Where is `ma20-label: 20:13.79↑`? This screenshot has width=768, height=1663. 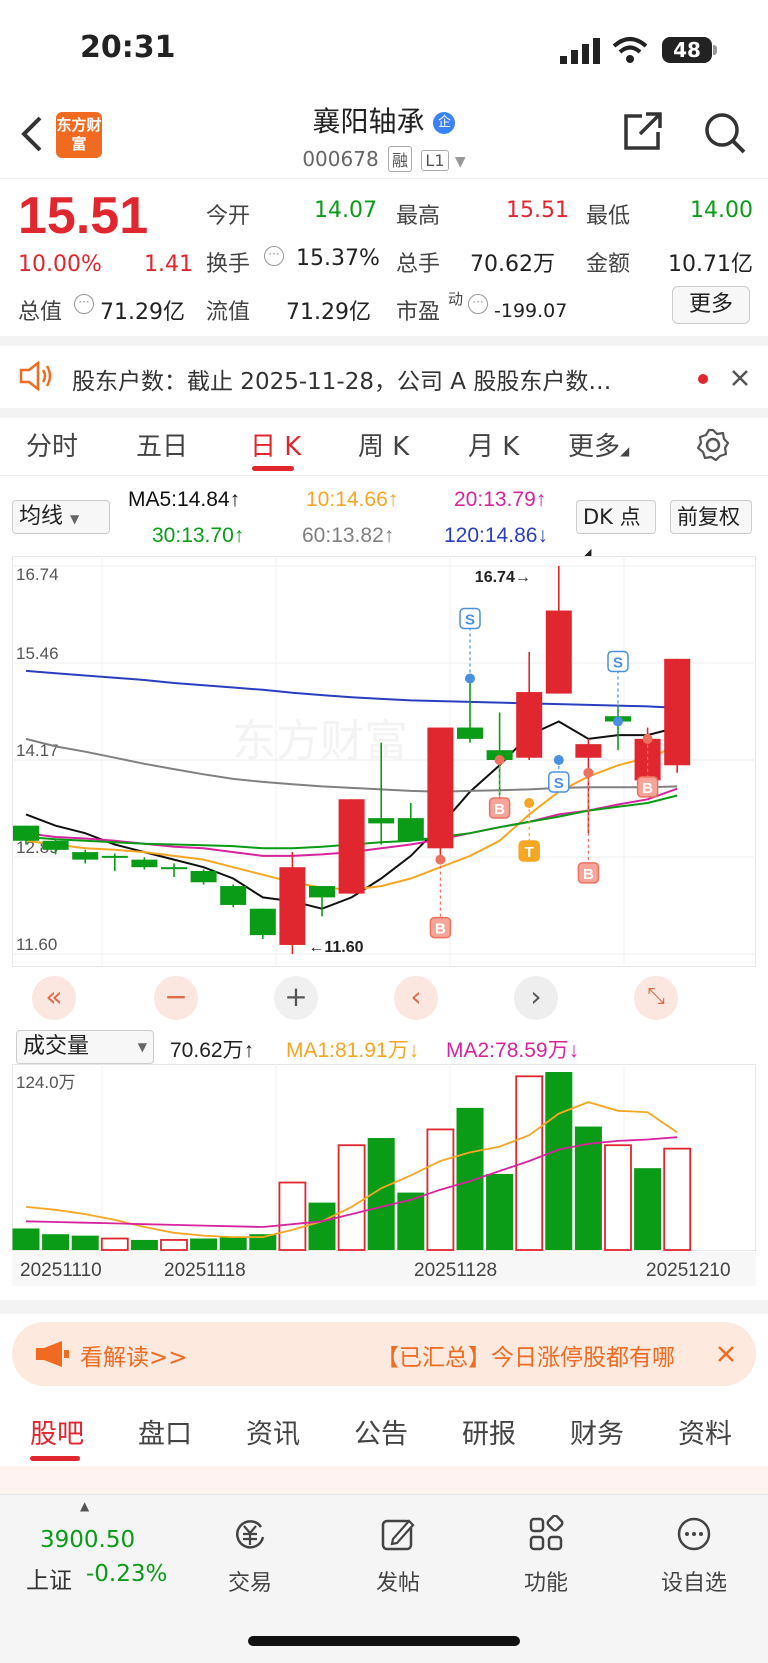 ma20-label: 20:13.79↑ is located at coordinates (500, 499).